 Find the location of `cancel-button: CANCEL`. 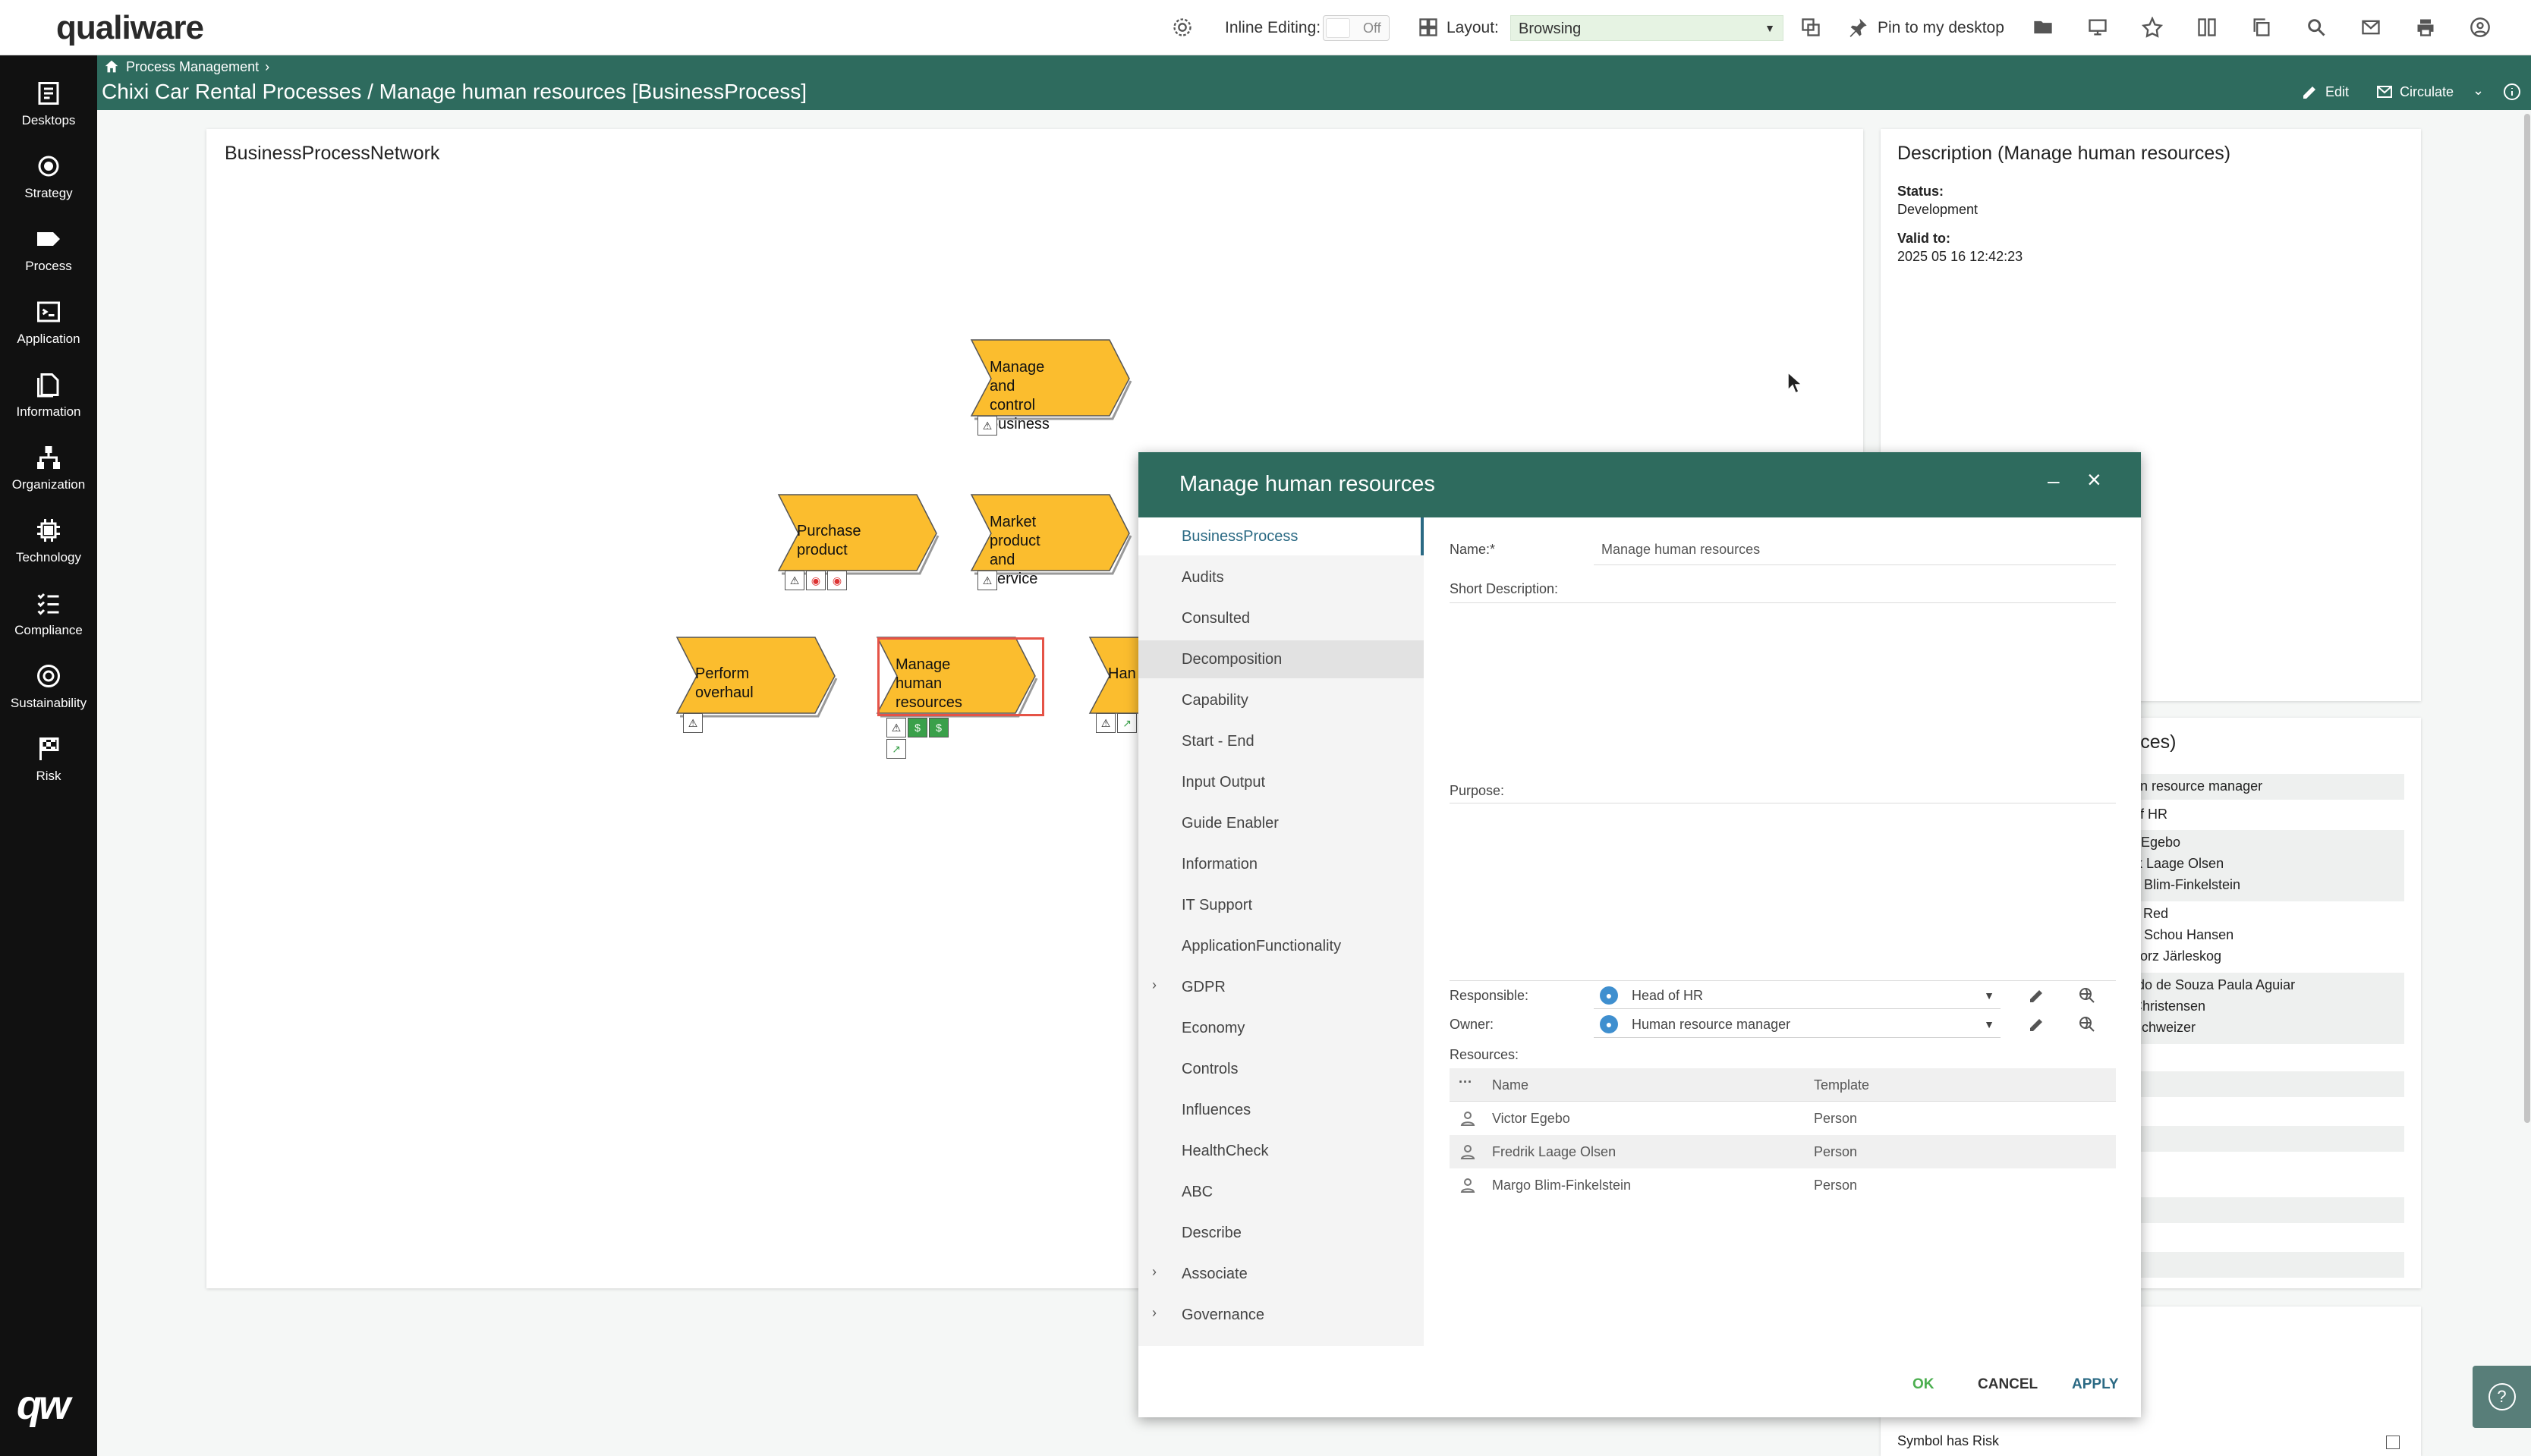

cancel-button: CANCEL is located at coordinates (2008, 1384).